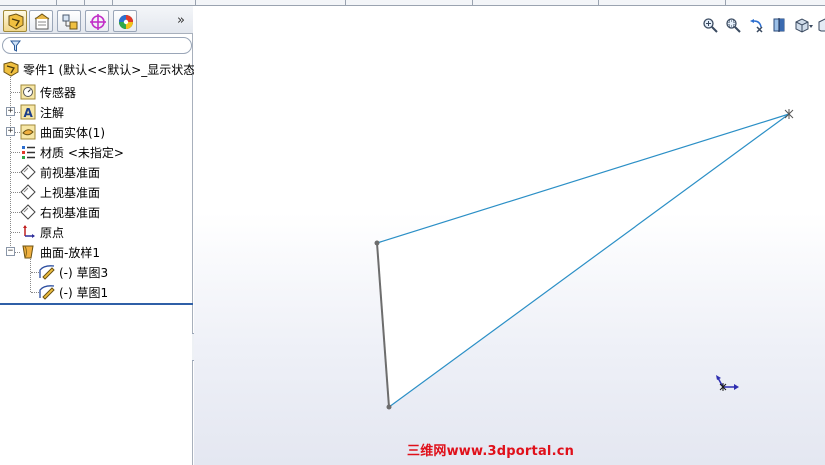 Image resolution: width=825 pixels, height=465 pixels. I want to click on tree-item-label: (-) 草图1, so click(84, 292).